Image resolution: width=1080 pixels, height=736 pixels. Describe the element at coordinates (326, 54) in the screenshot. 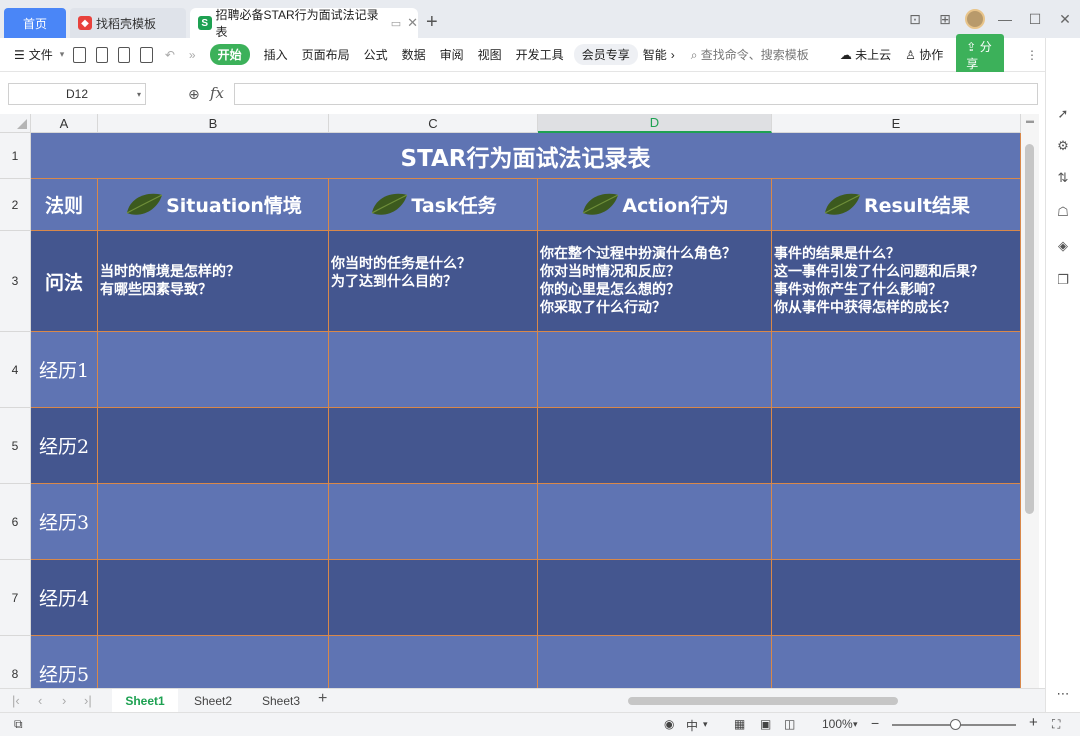

I see `tab-page-layout: 页面布局` at that location.